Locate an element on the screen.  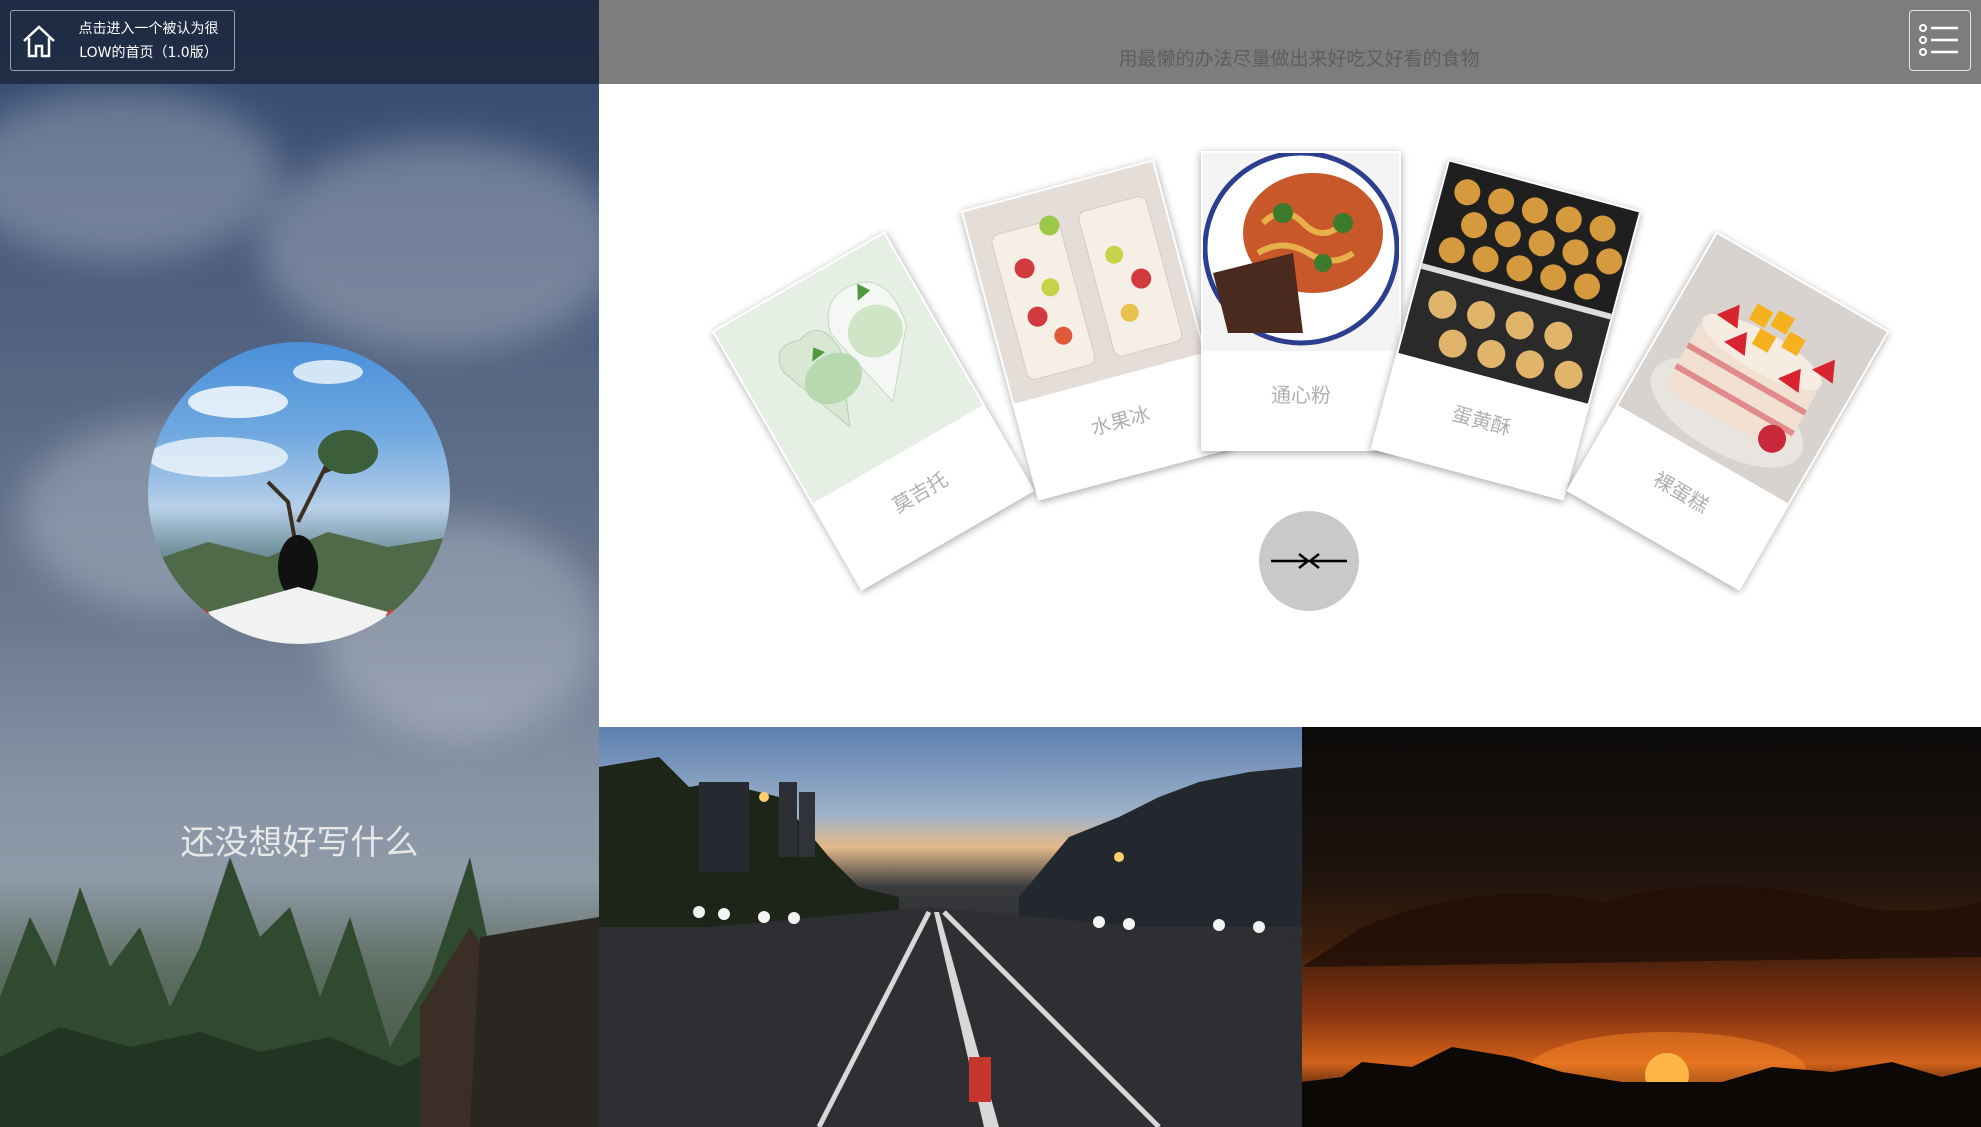
food-label: 通心粉 is located at coordinates (1301, 395).